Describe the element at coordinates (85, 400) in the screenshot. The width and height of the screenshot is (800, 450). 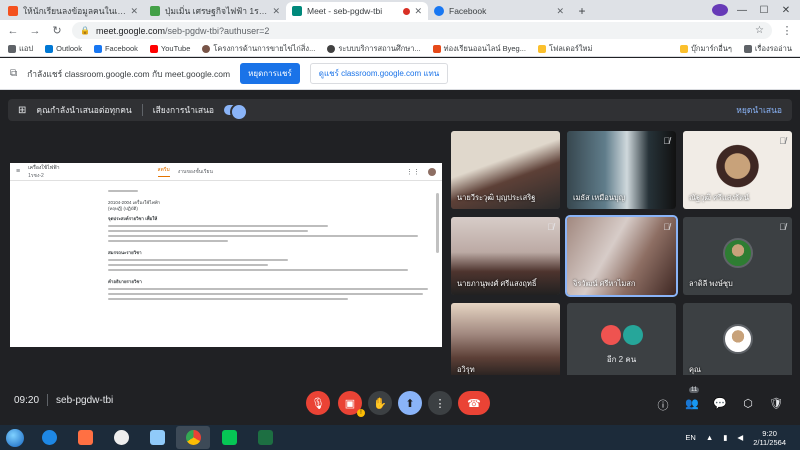
I see `meeting-code: seb-pgdw-tbi` at that location.